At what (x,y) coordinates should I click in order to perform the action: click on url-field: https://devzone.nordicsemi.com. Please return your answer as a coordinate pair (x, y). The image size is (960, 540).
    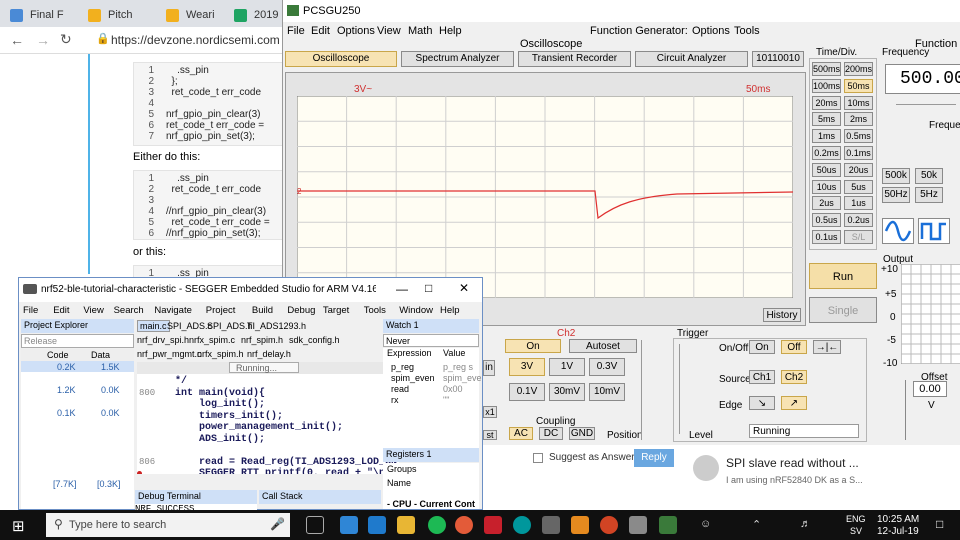
    Looking at the image, I should click on (195, 40).